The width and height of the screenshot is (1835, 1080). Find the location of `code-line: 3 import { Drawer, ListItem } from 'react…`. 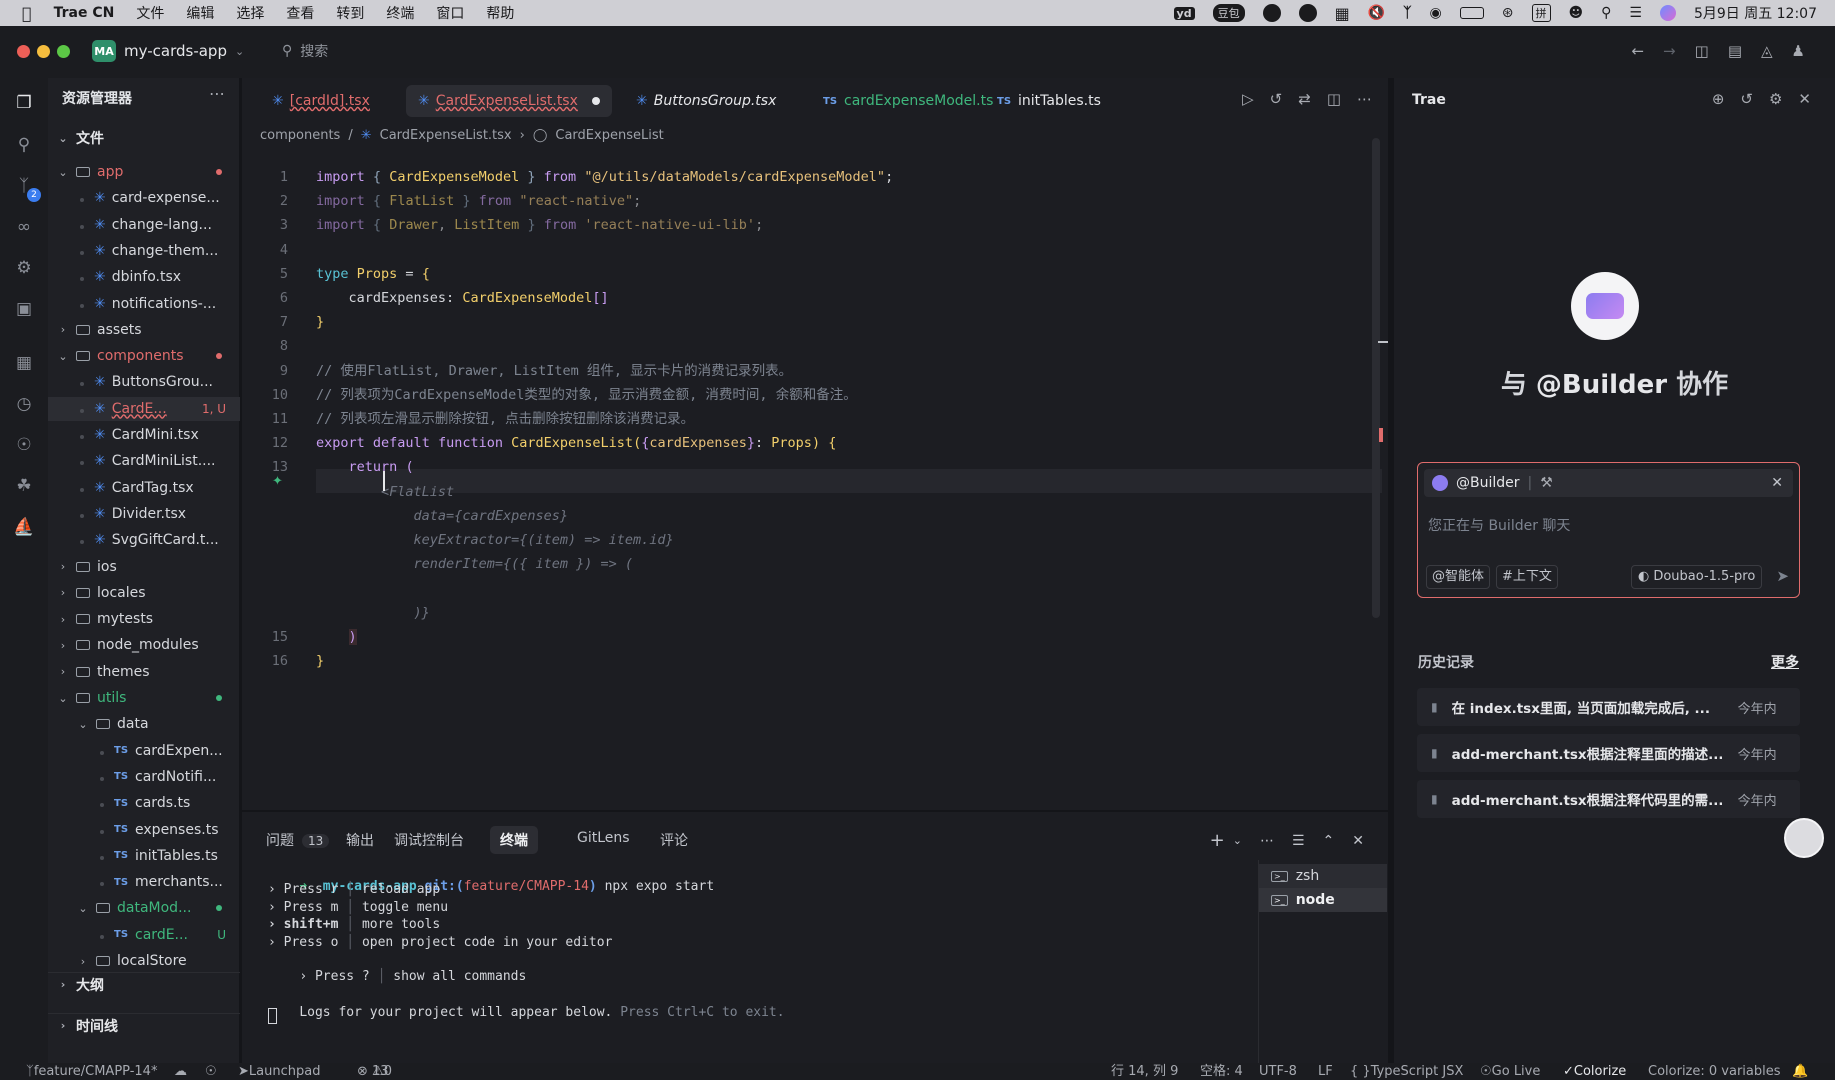

code-line: 3 import { Drawer, ListItem } from 'react… is located at coordinates (812, 225).